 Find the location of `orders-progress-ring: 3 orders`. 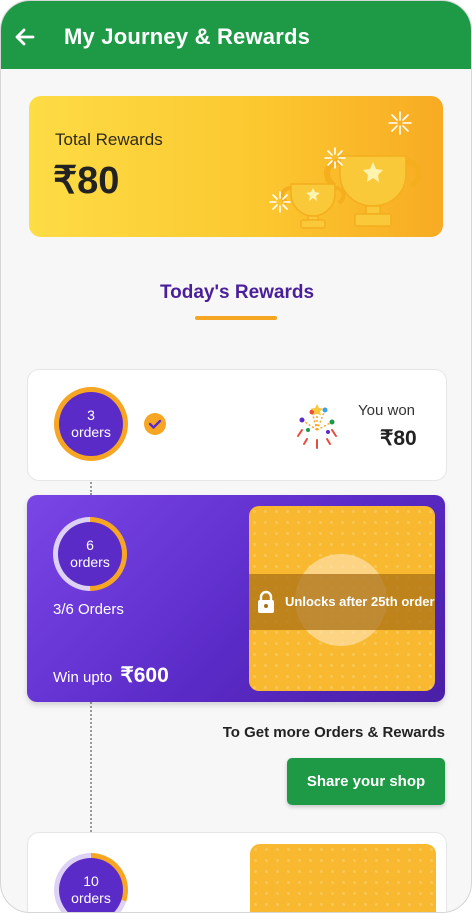

orders-progress-ring: 3 orders is located at coordinates (91, 424).